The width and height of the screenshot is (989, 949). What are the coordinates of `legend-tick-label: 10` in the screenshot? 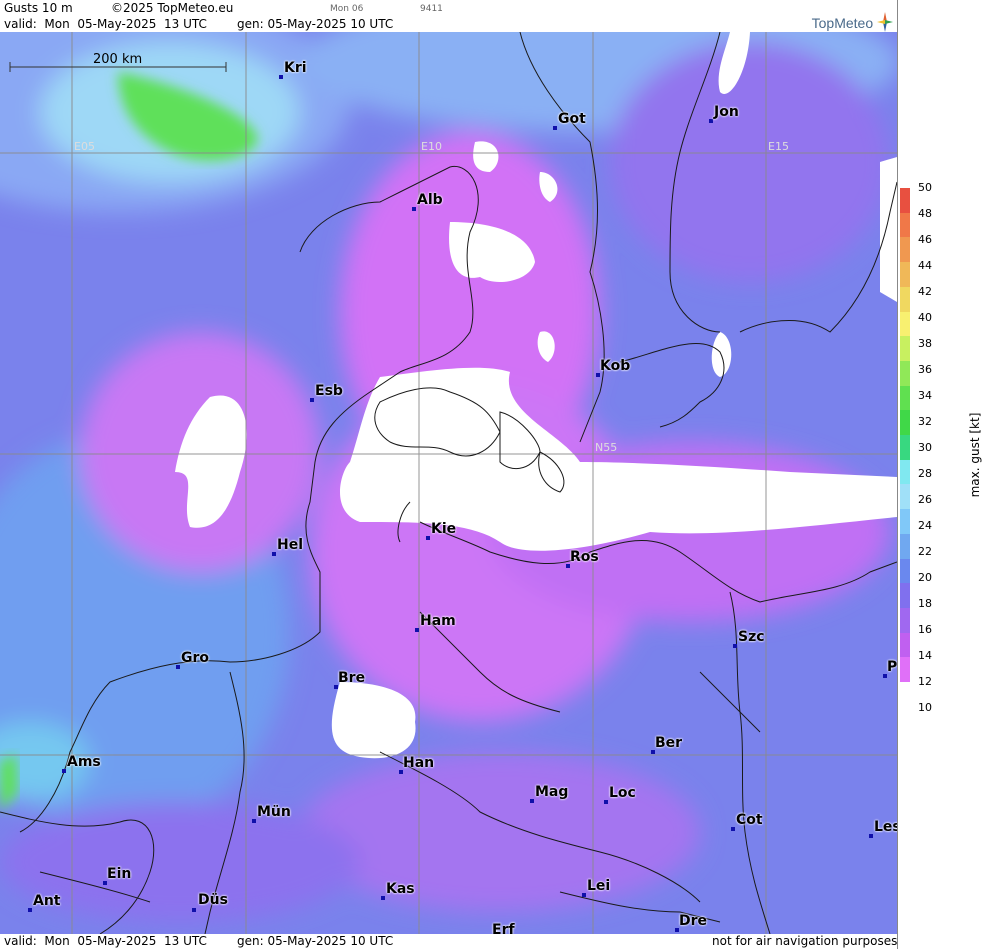 It's located at (925, 707).